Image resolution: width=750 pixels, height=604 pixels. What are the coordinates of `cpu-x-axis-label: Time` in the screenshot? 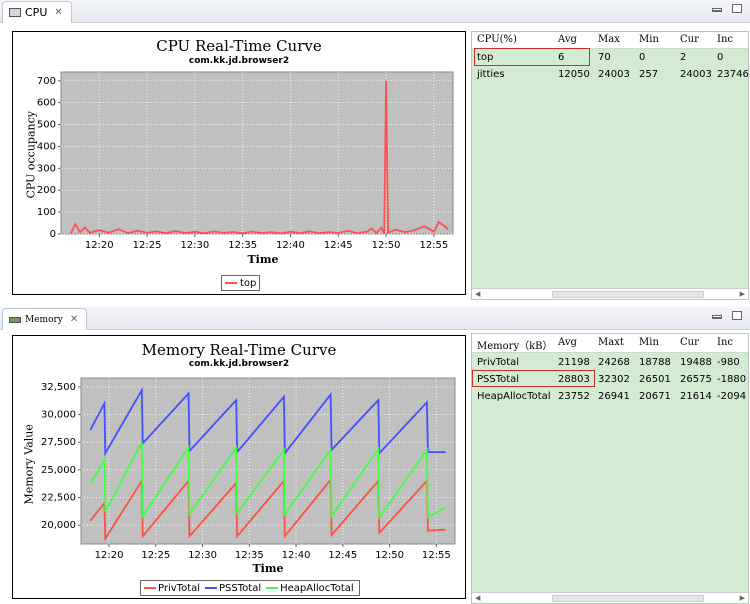 It's located at (263, 259).